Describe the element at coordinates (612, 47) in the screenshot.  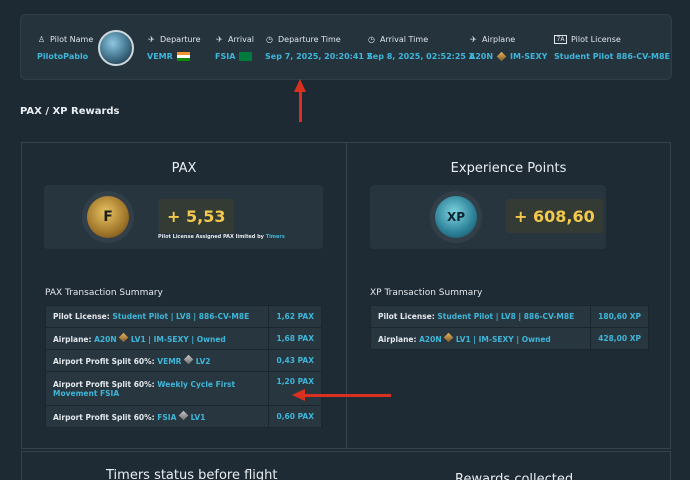
I see `pilot-license-field: 7A Pilot License Student Pilot 886-CV-M8E` at that location.